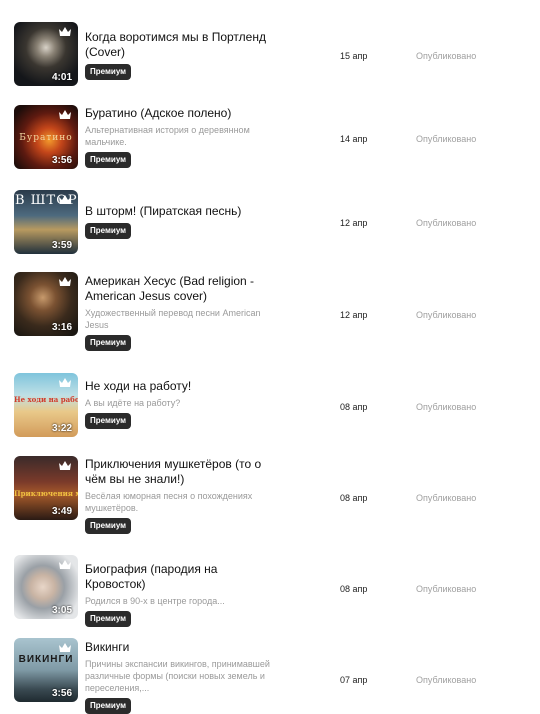 This screenshot has width=540, height=714. I want to click on track-cover: 4:01, so click(46, 54).